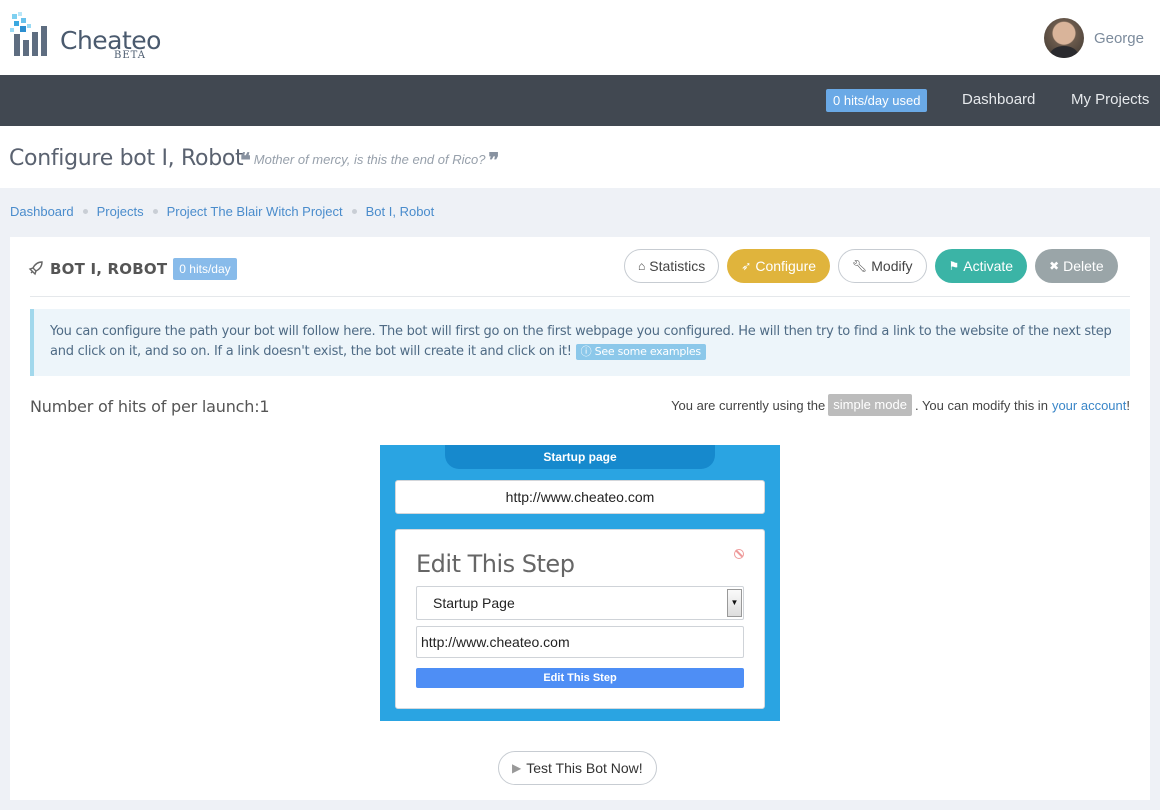 The height and width of the screenshot is (810, 1160). Describe the element at coordinates (494, 159) in the screenshot. I see `quote-close-icon: ❞` at that location.